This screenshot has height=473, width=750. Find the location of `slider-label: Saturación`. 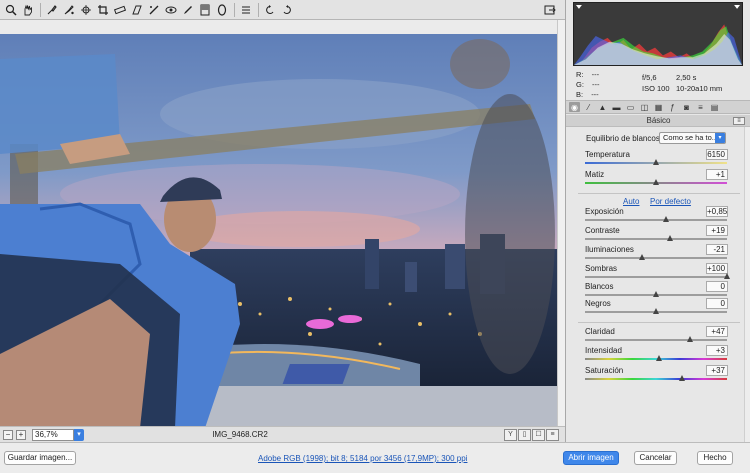

slider-label: Saturación is located at coordinates (604, 370).